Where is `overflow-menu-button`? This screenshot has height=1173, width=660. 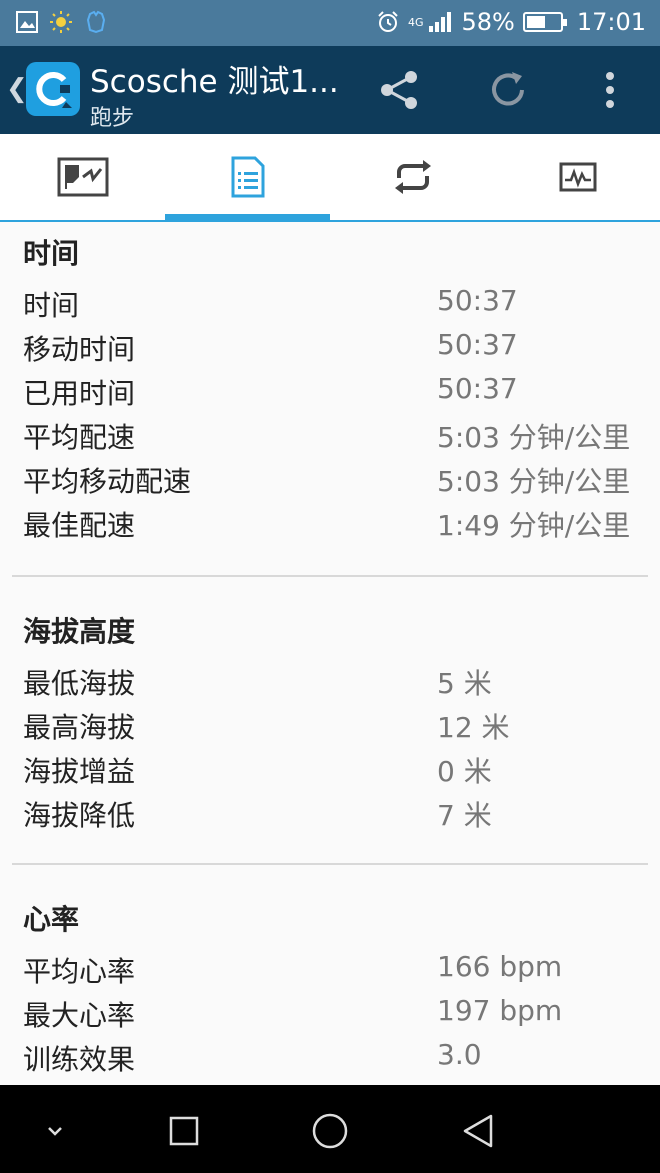 overflow-menu-button is located at coordinates (610, 90).